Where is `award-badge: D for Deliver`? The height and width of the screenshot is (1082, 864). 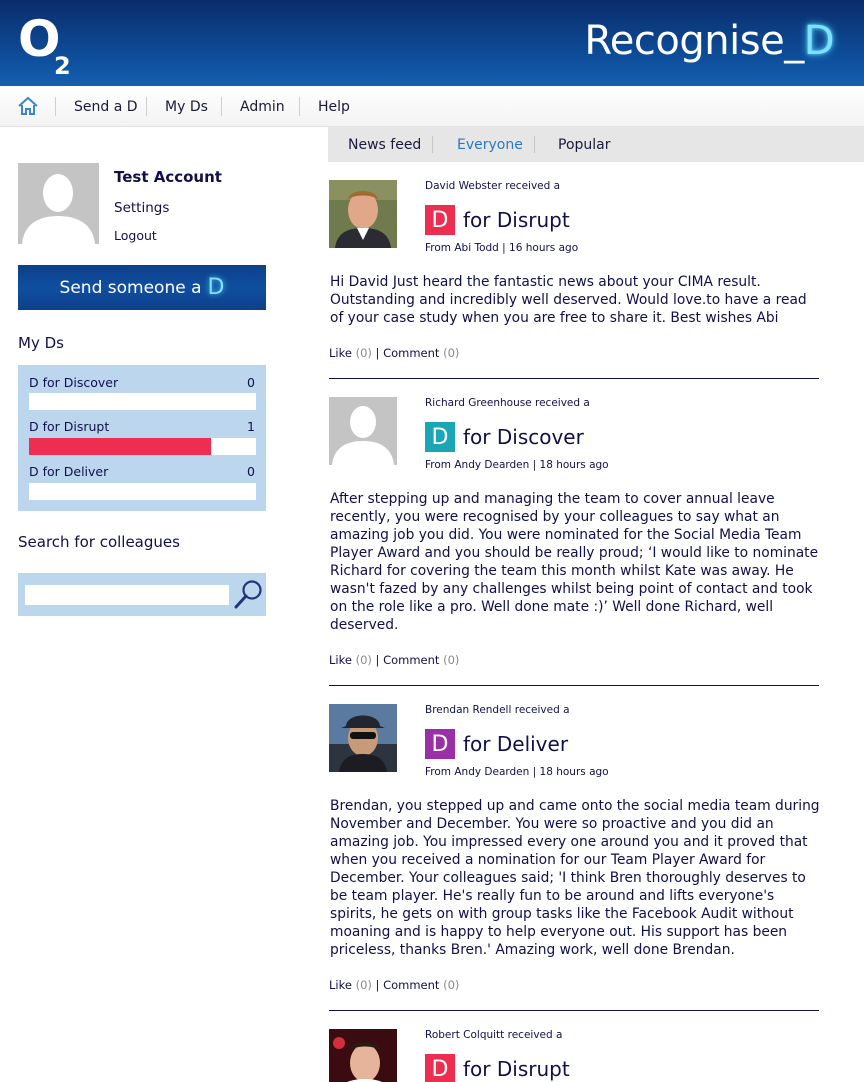 award-badge: D for Deliver is located at coordinates (496, 744).